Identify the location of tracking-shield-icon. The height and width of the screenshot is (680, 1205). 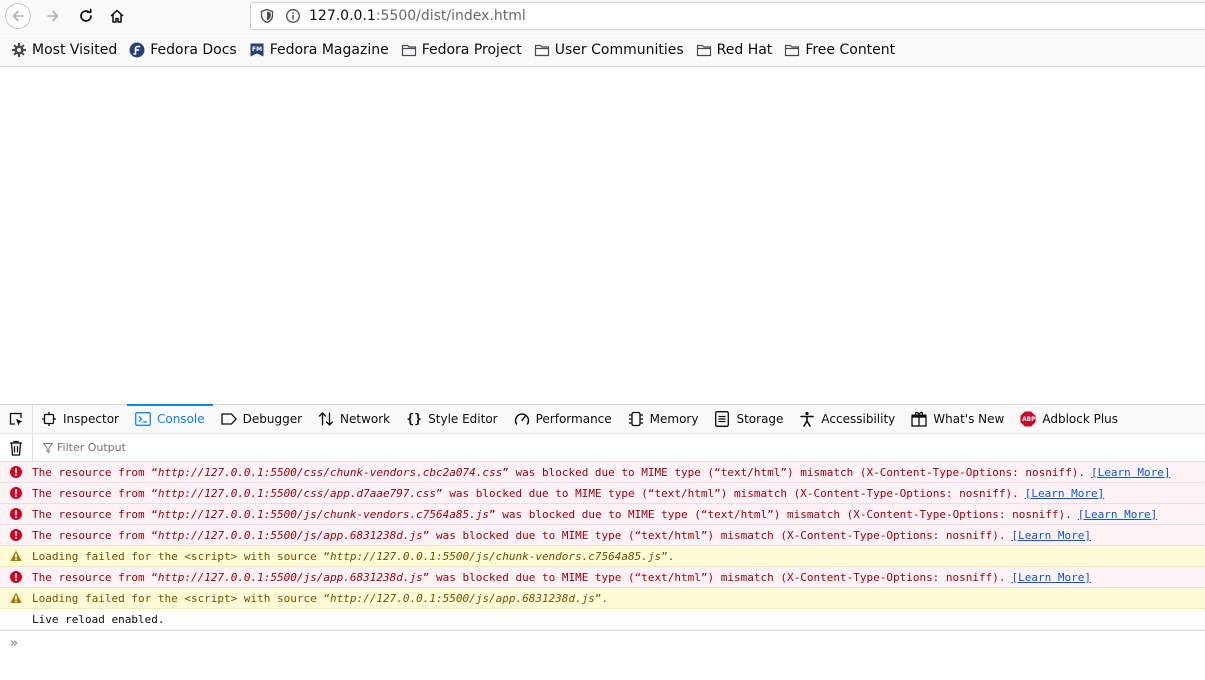
(267, 16).